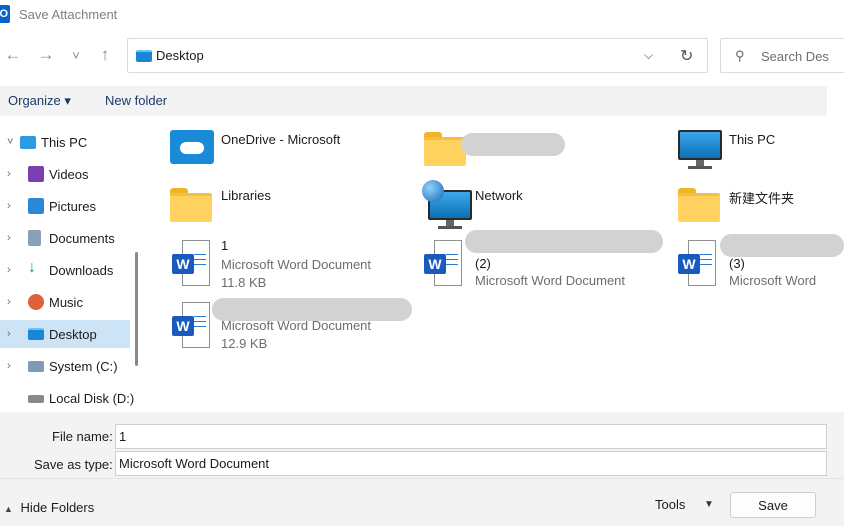  I want to click on sidebar-item-label: Music, so click(66, 302).